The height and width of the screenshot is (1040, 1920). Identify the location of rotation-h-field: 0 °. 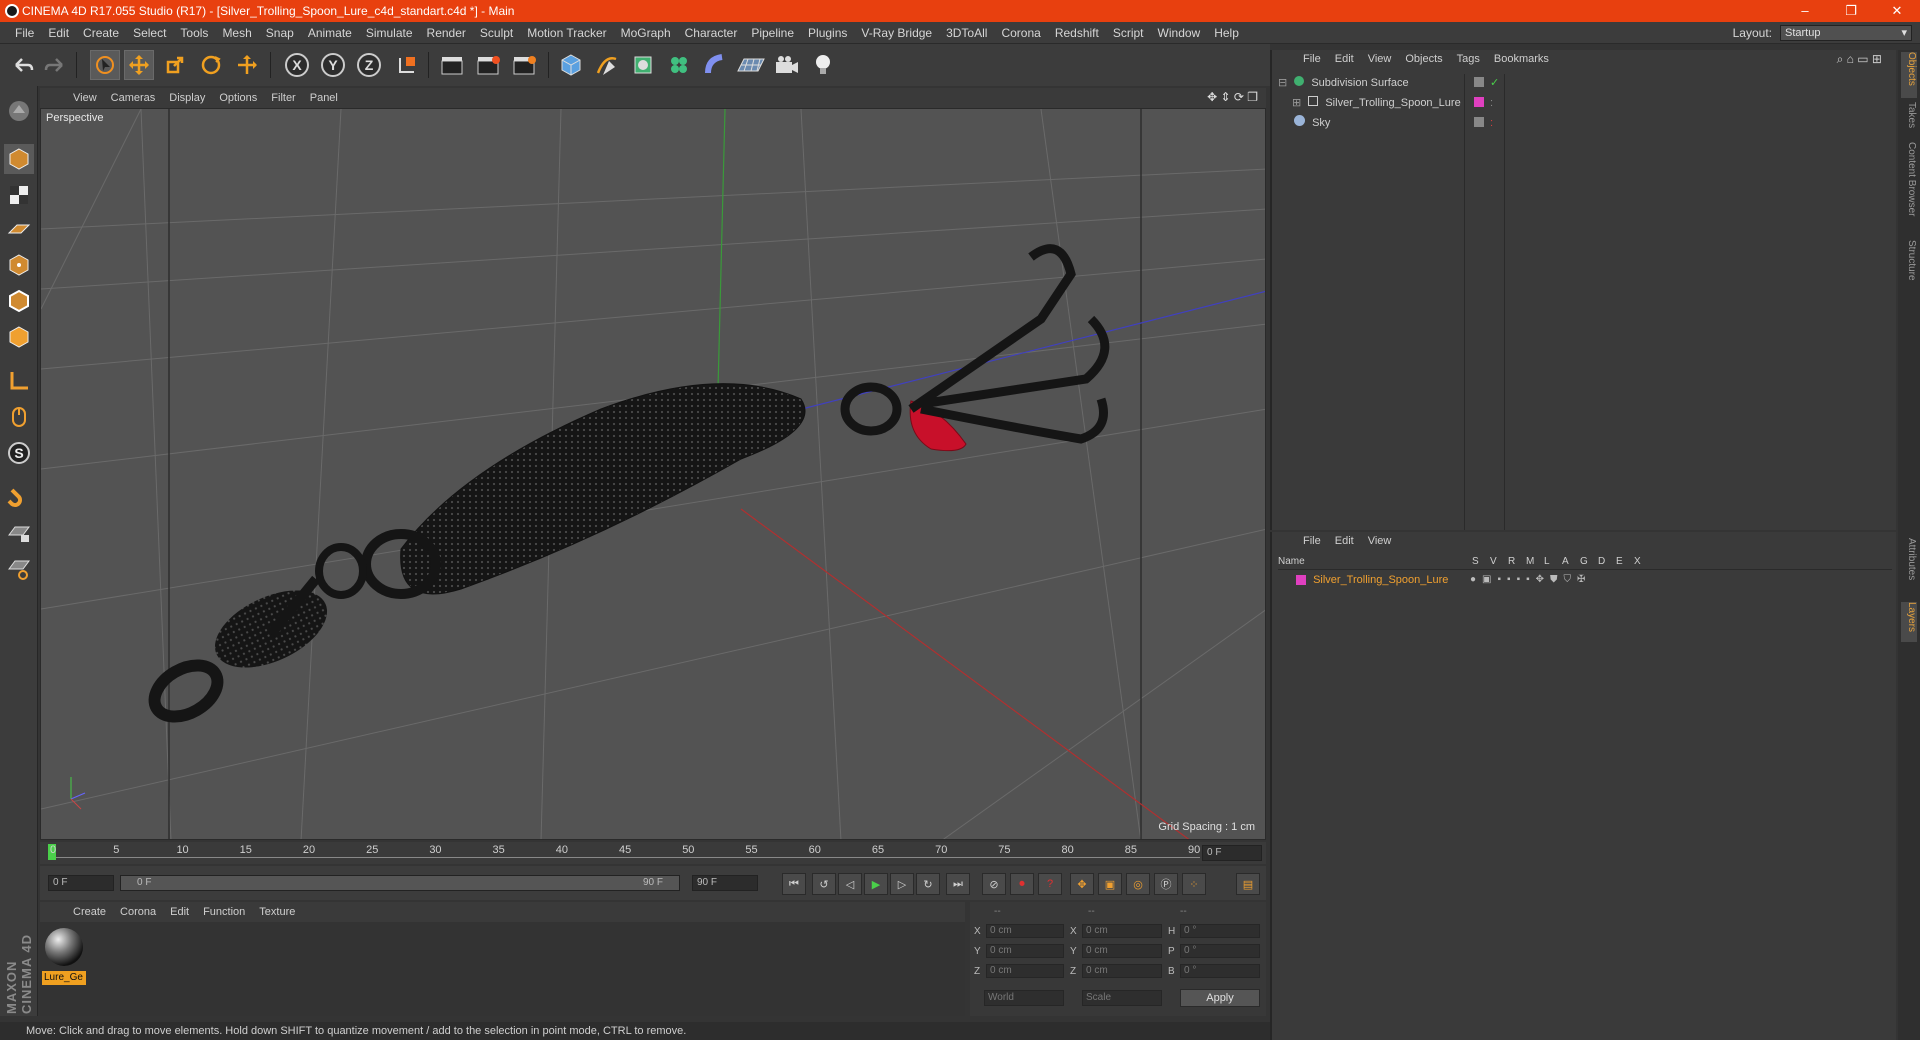
(1220, 931).